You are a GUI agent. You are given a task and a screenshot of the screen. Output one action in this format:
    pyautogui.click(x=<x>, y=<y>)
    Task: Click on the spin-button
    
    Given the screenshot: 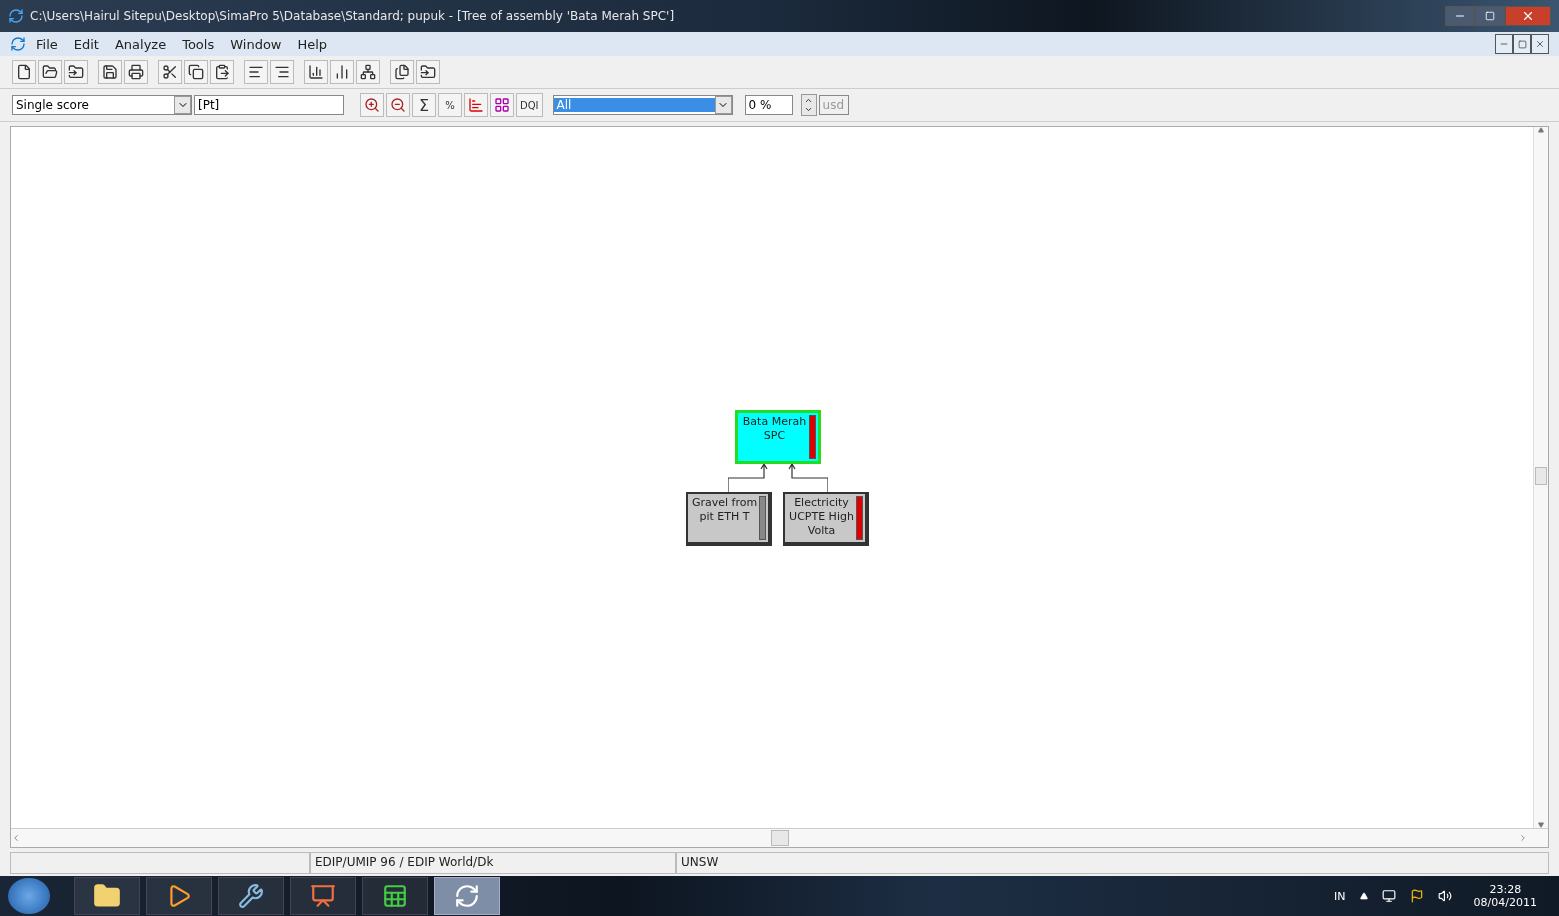 What is the action you would take?
    pyautogui.click(x=808, y=105)
    